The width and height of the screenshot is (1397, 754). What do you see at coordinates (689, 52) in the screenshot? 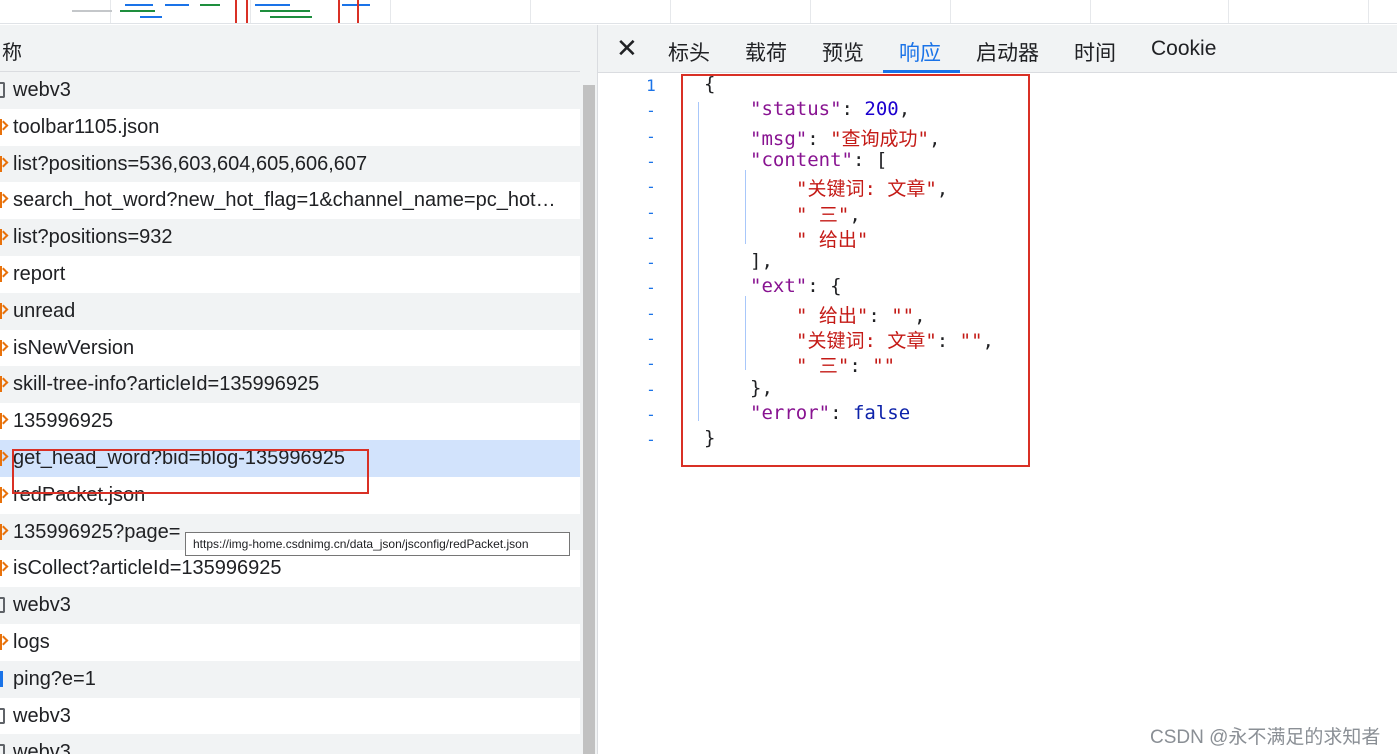
I see `tab-headers: 标头` at bounding box center [689, 52].